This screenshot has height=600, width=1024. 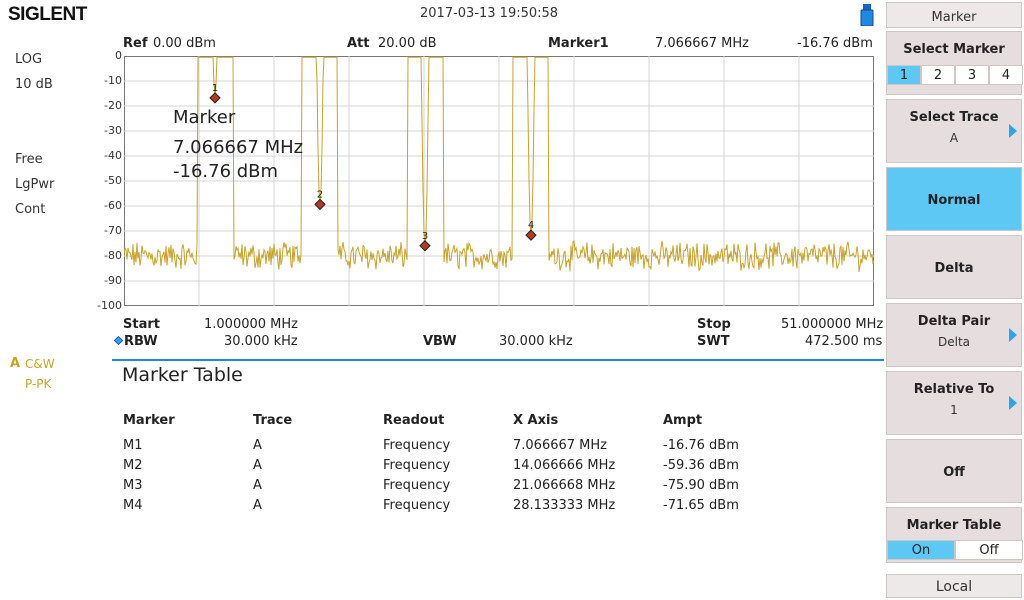 I want to click on start-value: 1.000000 MHz, so click(x=251, y=324).